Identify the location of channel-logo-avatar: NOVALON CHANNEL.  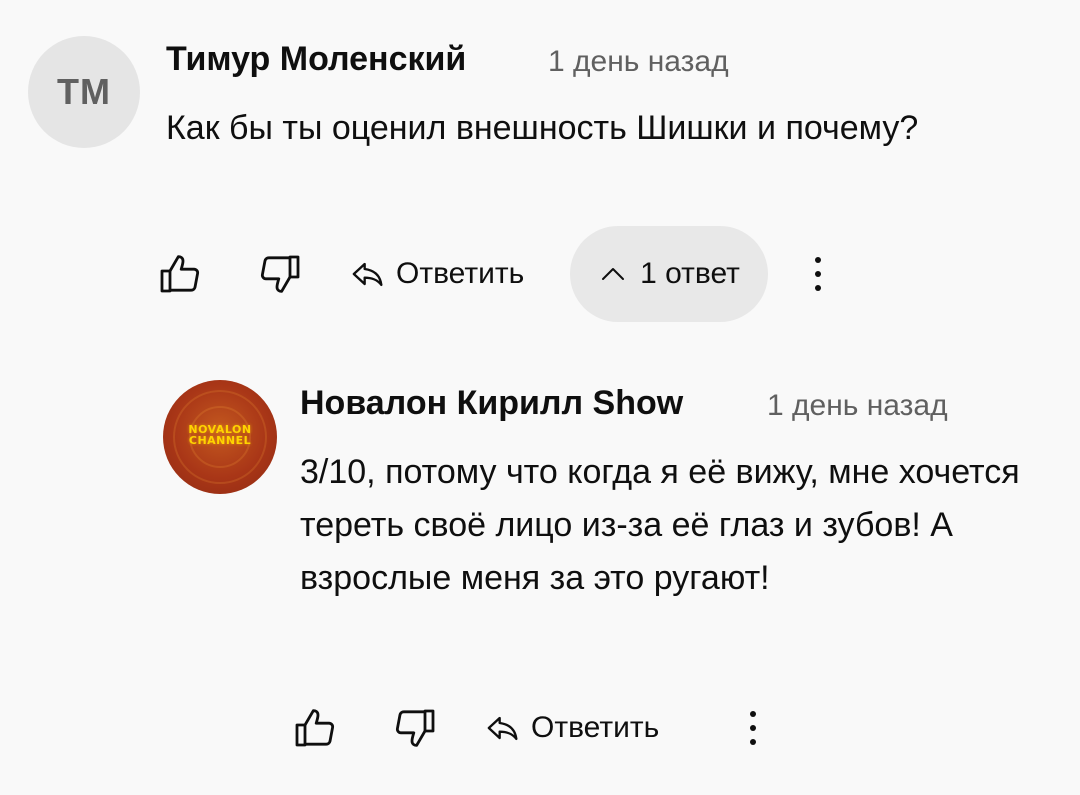
(220, 437).